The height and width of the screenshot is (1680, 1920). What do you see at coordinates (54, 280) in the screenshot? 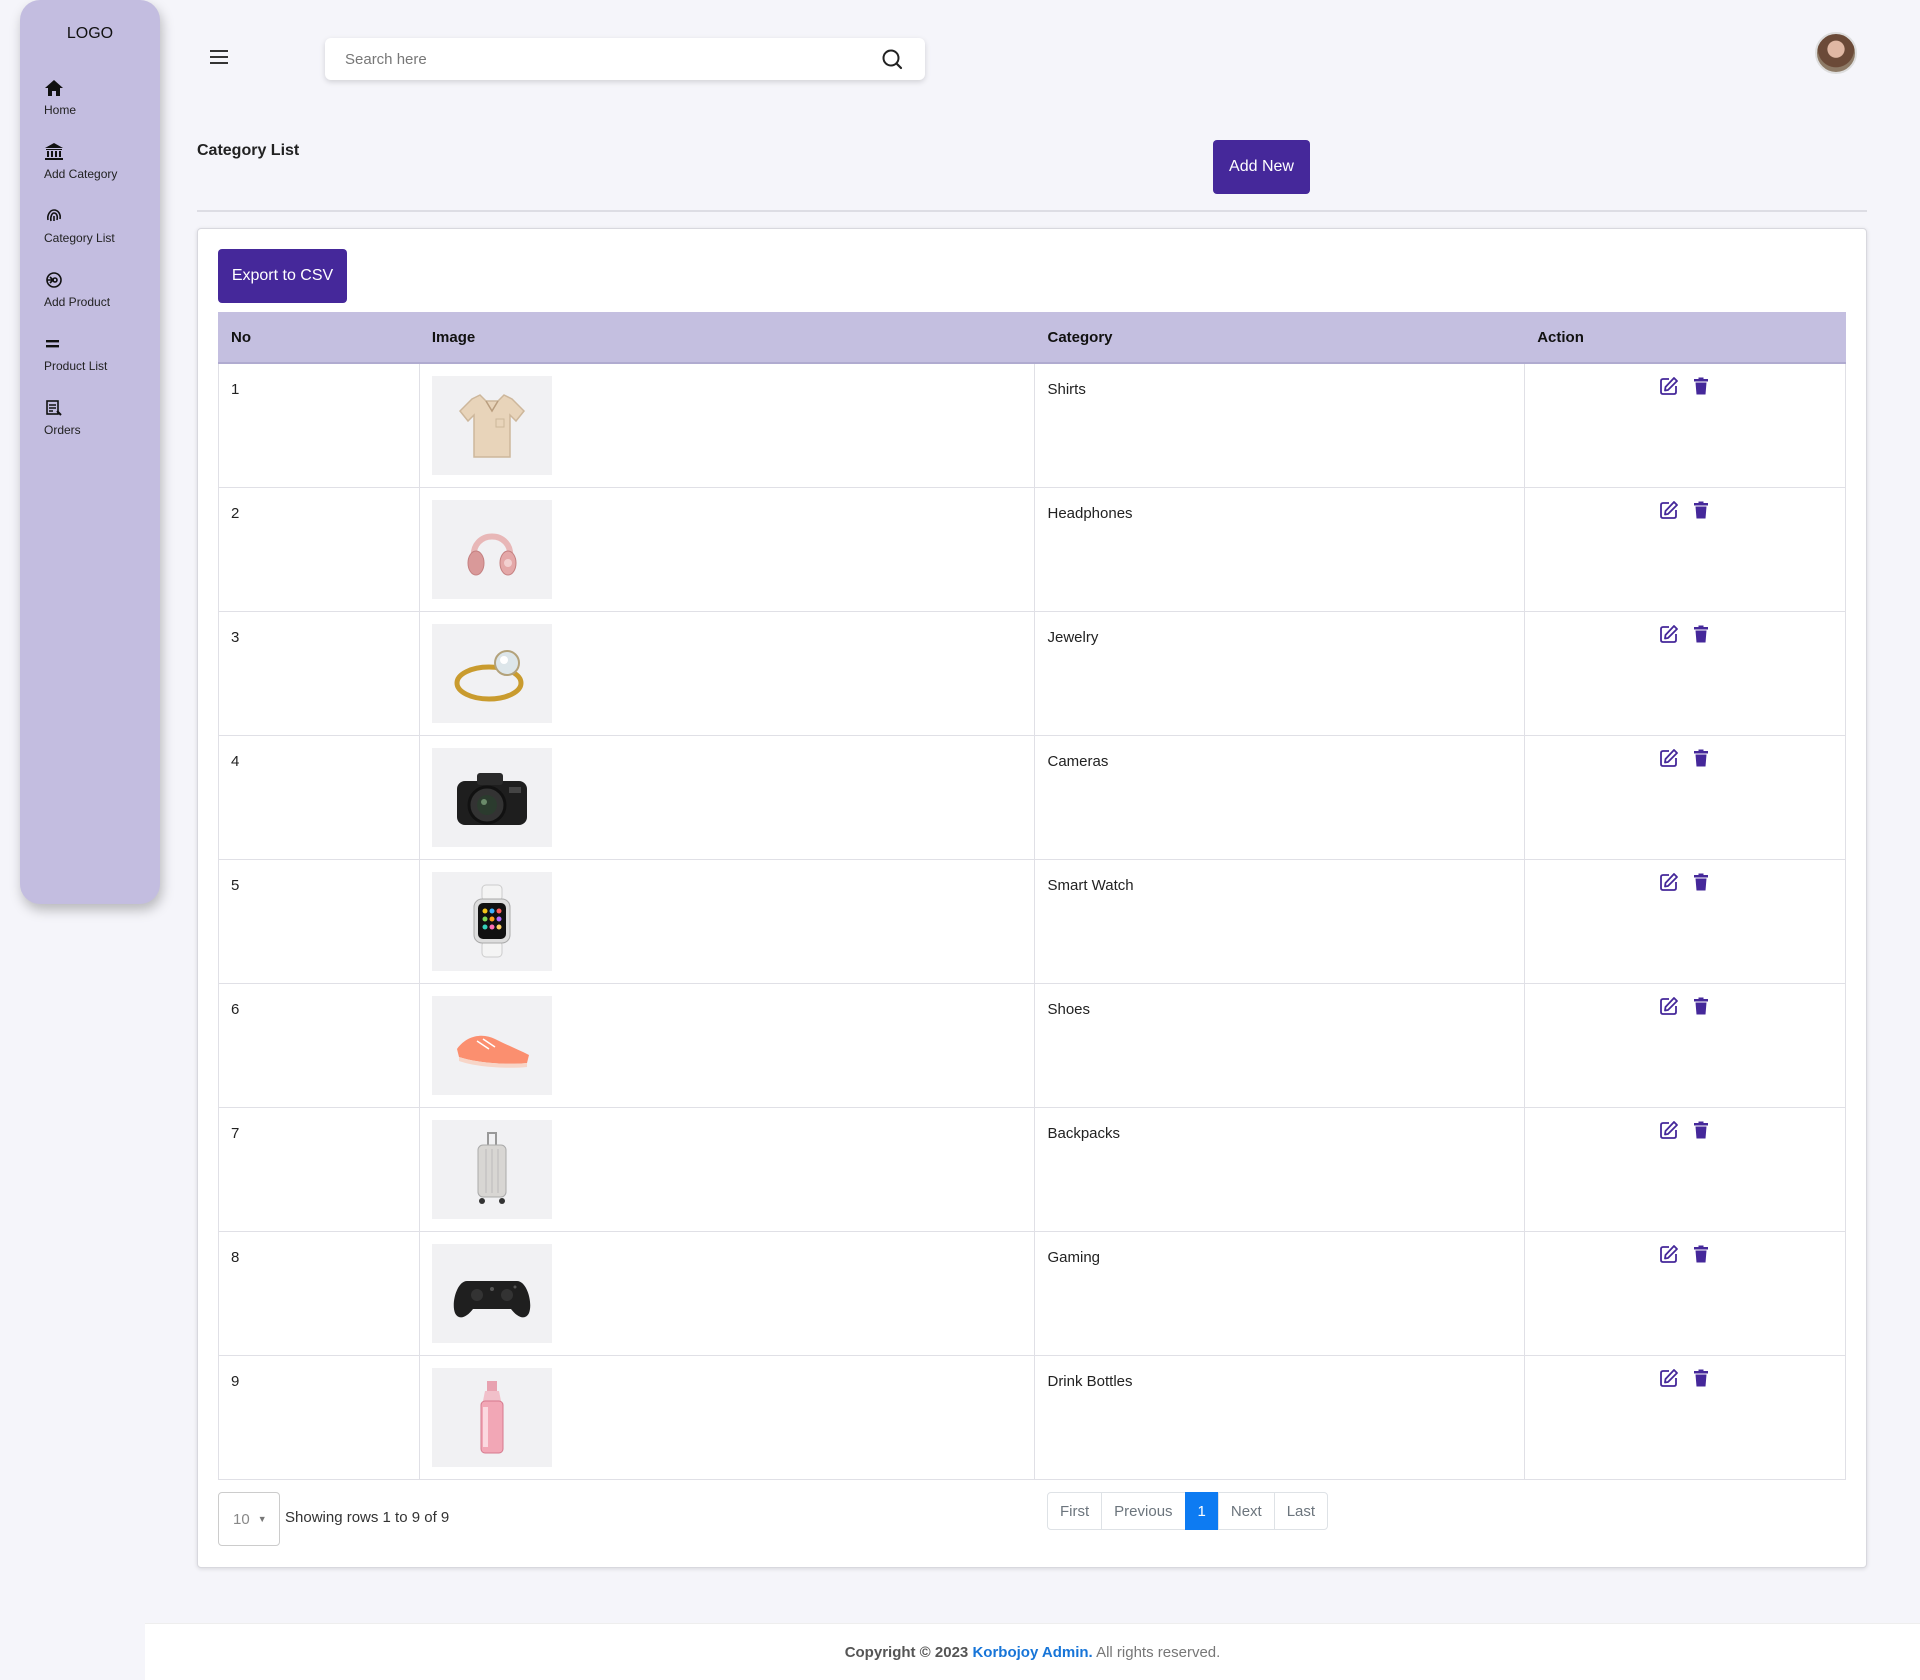
I see `spiral-icon` at bounding box center [54, 280].